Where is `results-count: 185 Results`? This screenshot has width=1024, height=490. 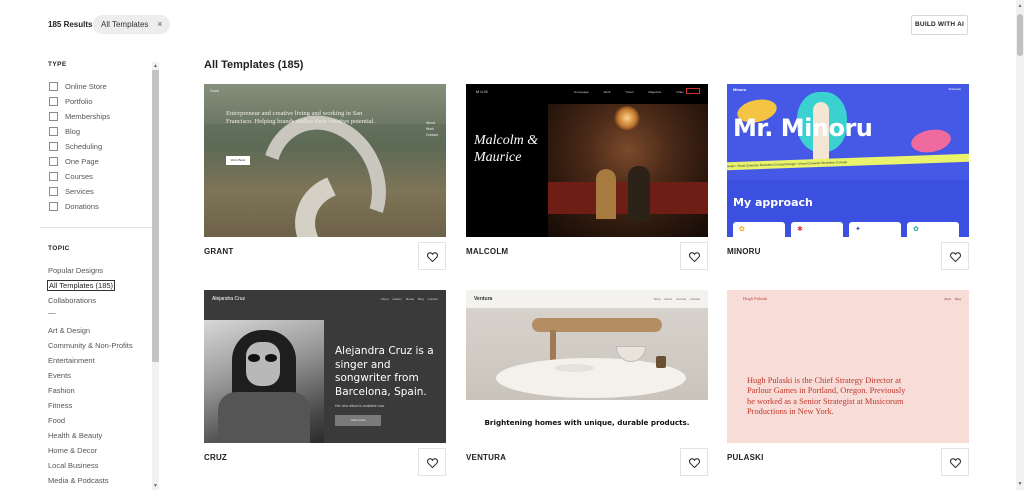
results-count: 185 Results is located at coordinates (70, 24).